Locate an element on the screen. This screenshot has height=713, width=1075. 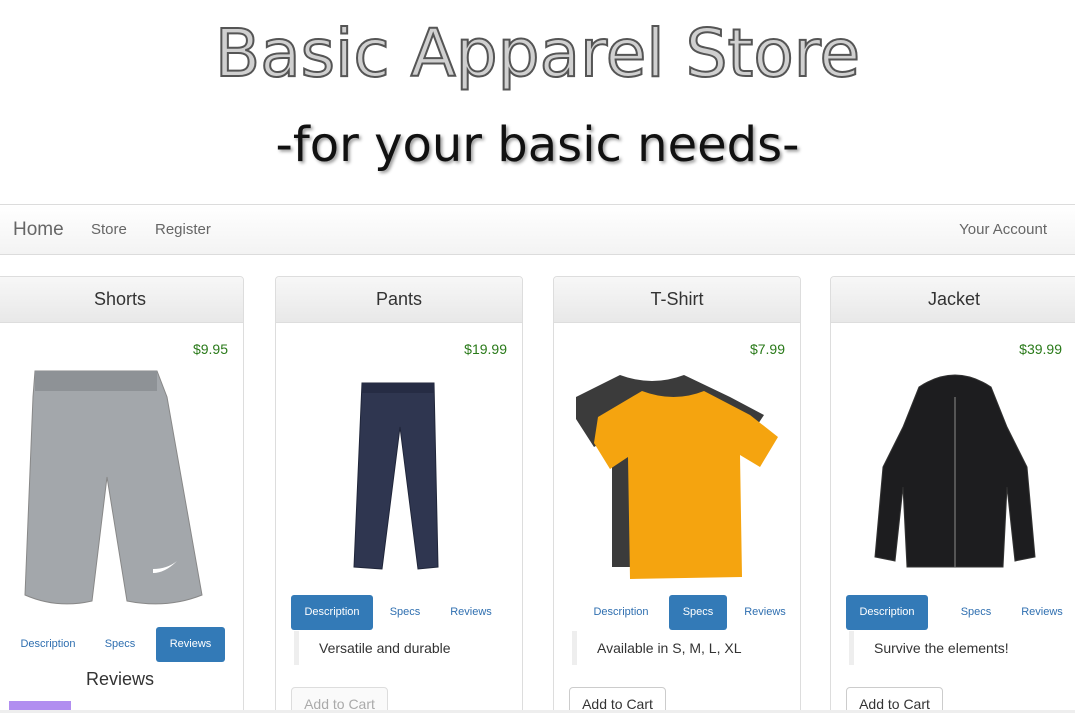
nav-home-link: Home is located at coordinates (38, 230).